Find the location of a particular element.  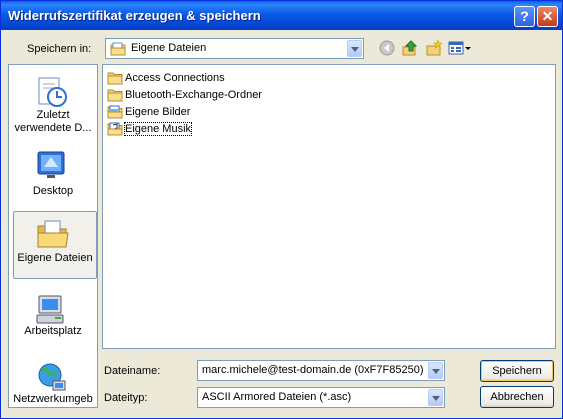

file-name: Eigene Bilder is located at coordinates (158, 112).